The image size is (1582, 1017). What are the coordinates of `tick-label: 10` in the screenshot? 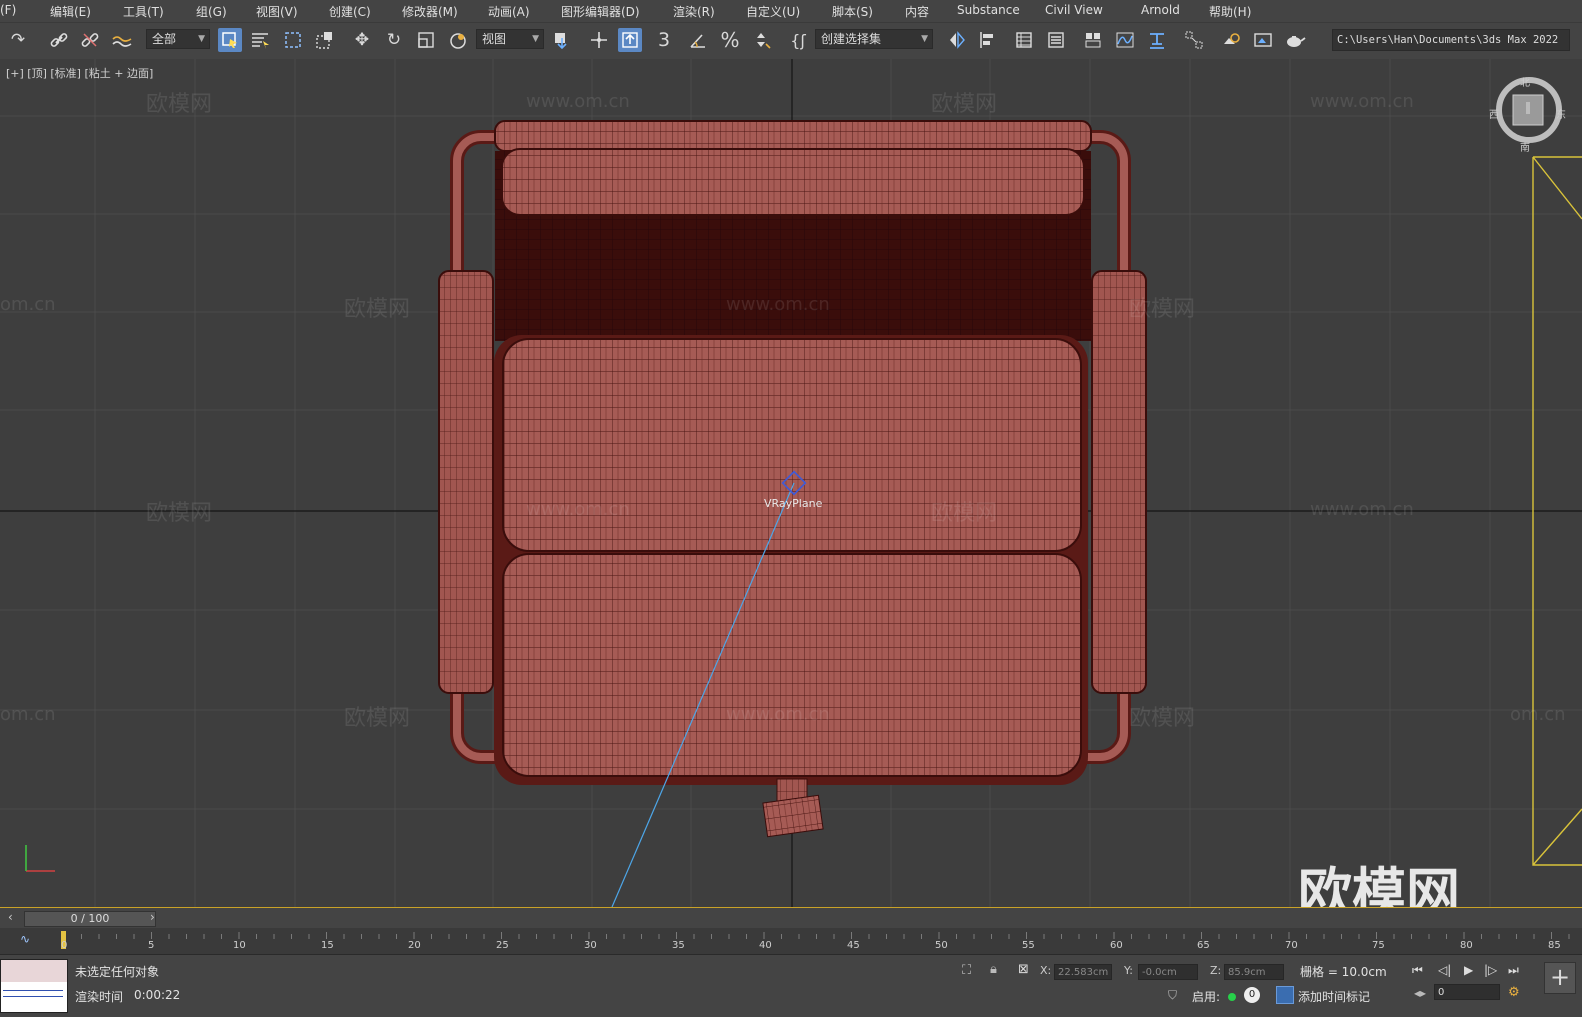 It's located at (239, 945).